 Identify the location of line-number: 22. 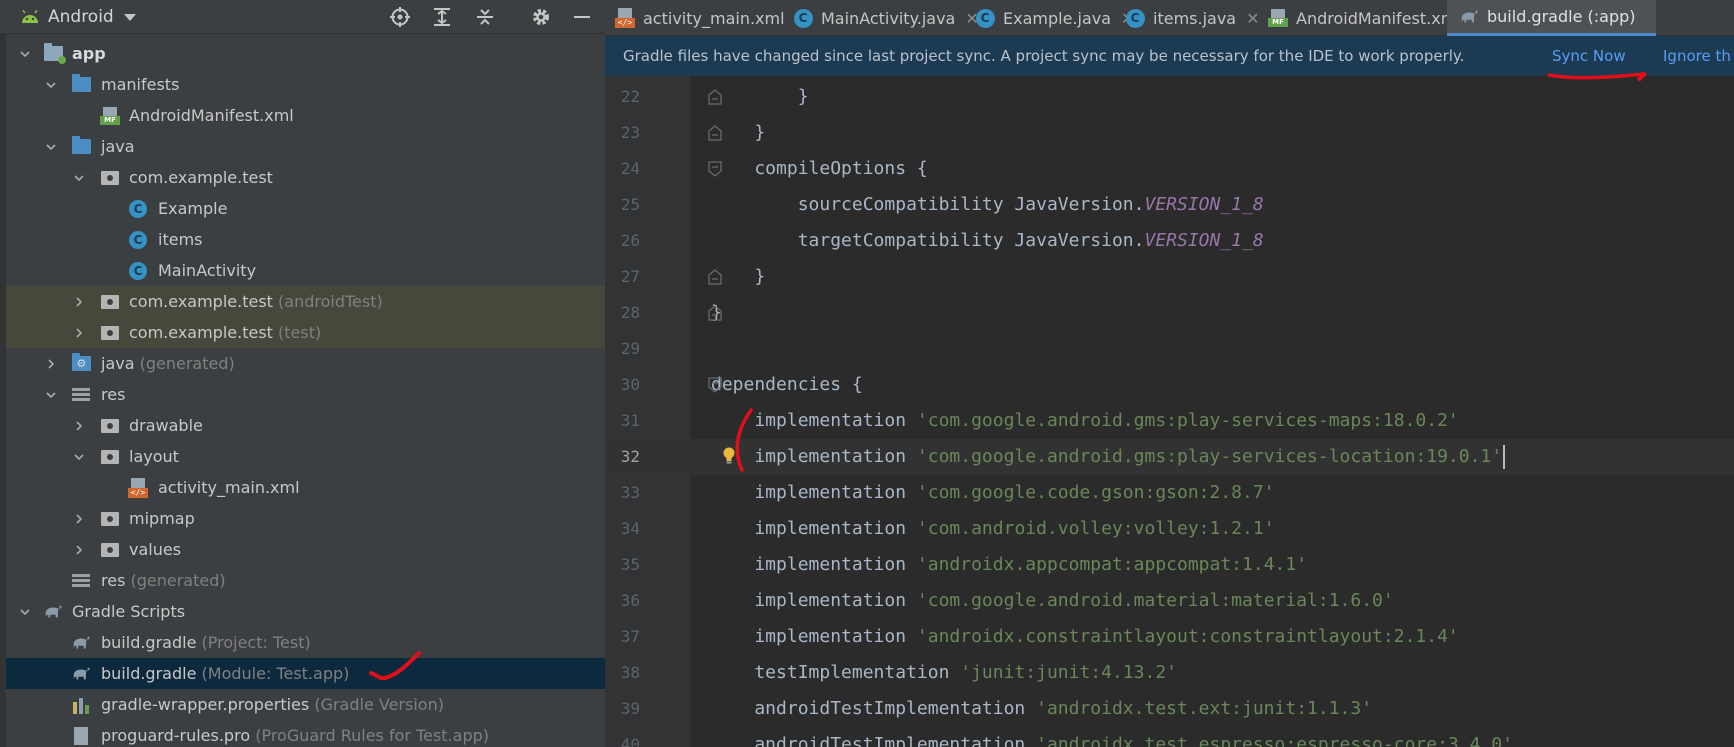
(630, 96).